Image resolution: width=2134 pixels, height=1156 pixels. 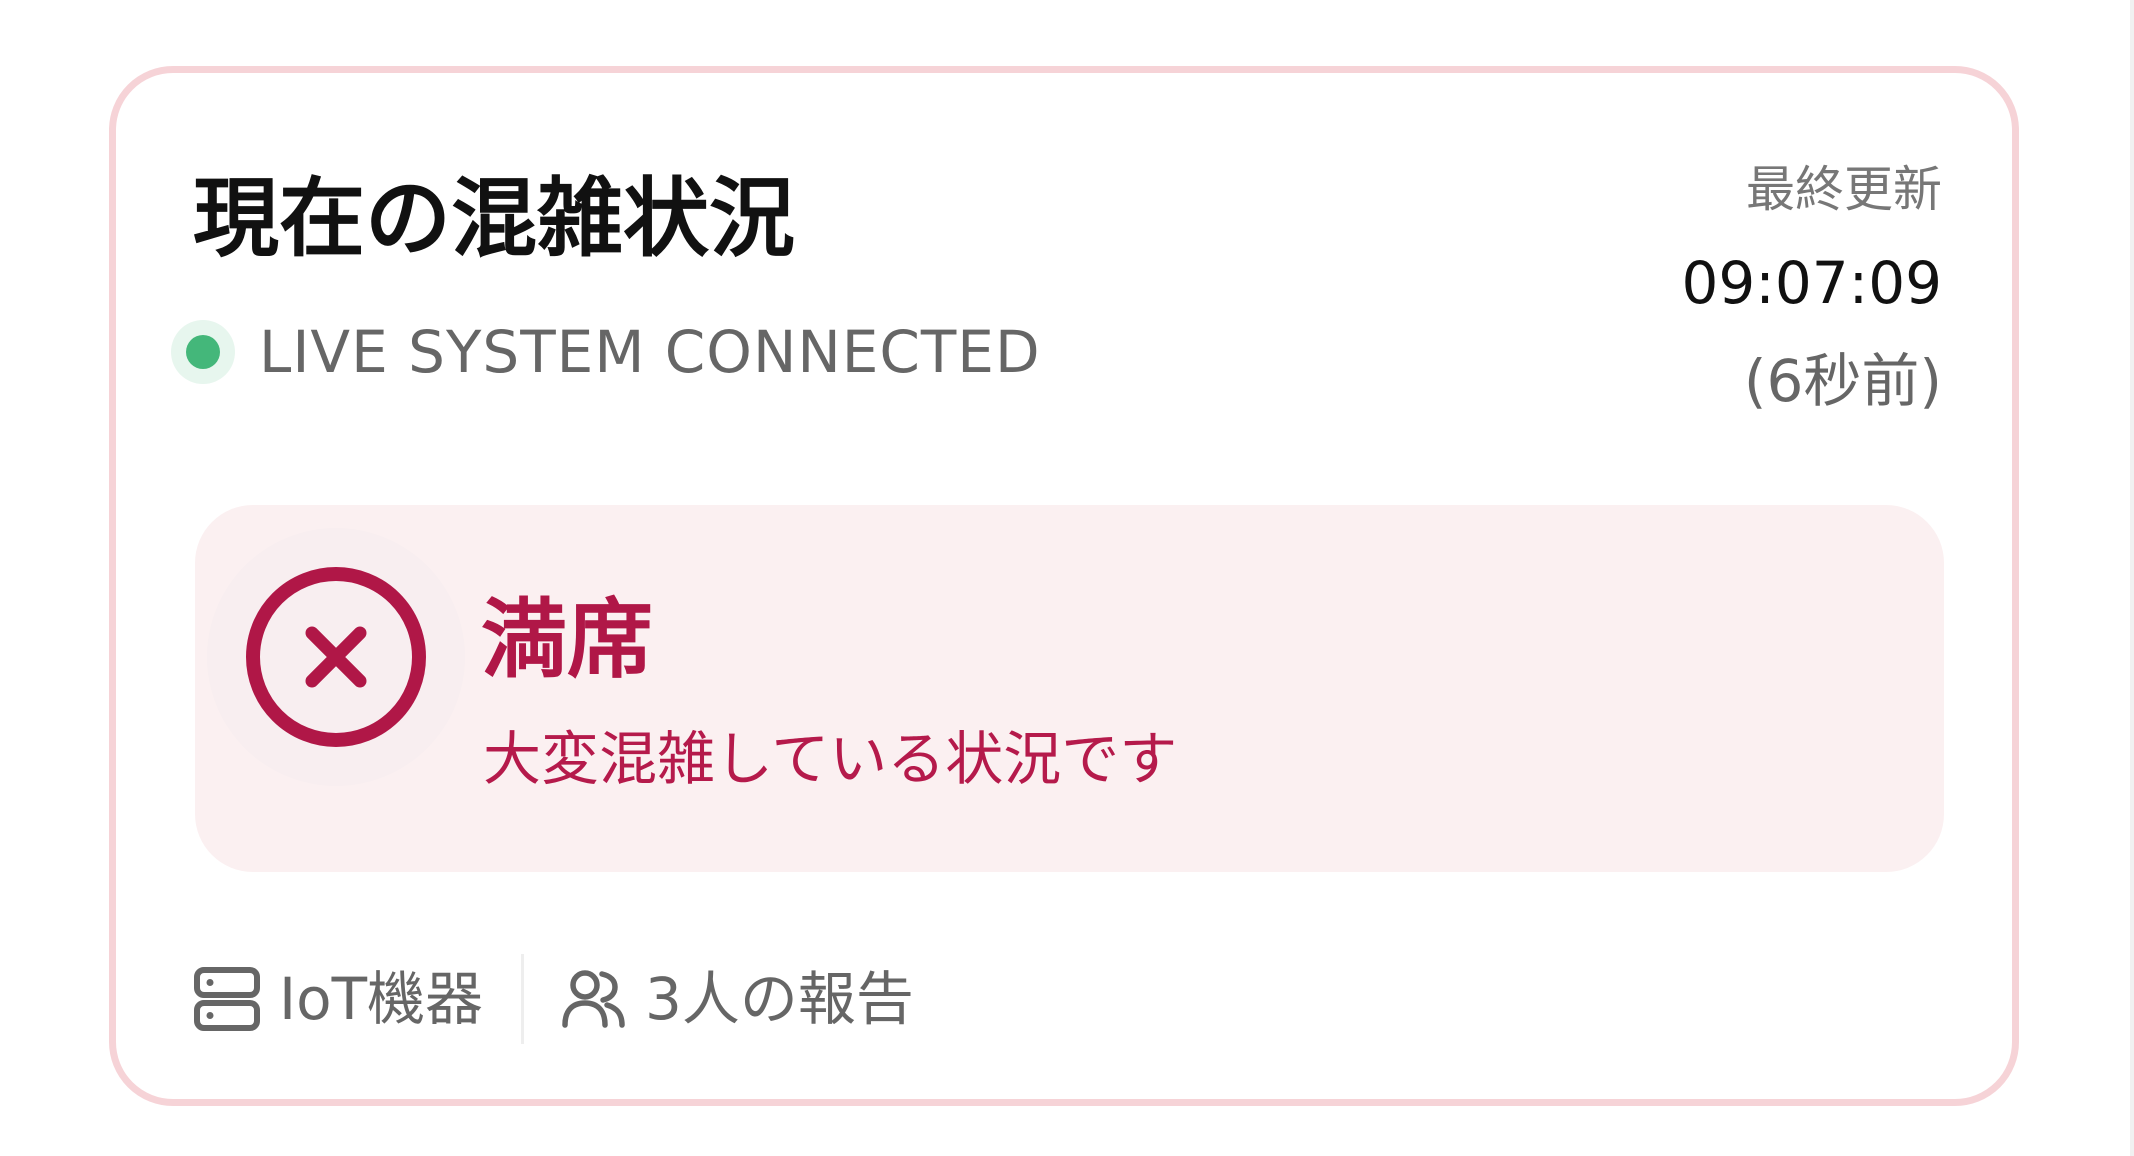 I want to click on connection-status-text: LIVE SYSTEM CONNECTED, so click(x=650, y=352).